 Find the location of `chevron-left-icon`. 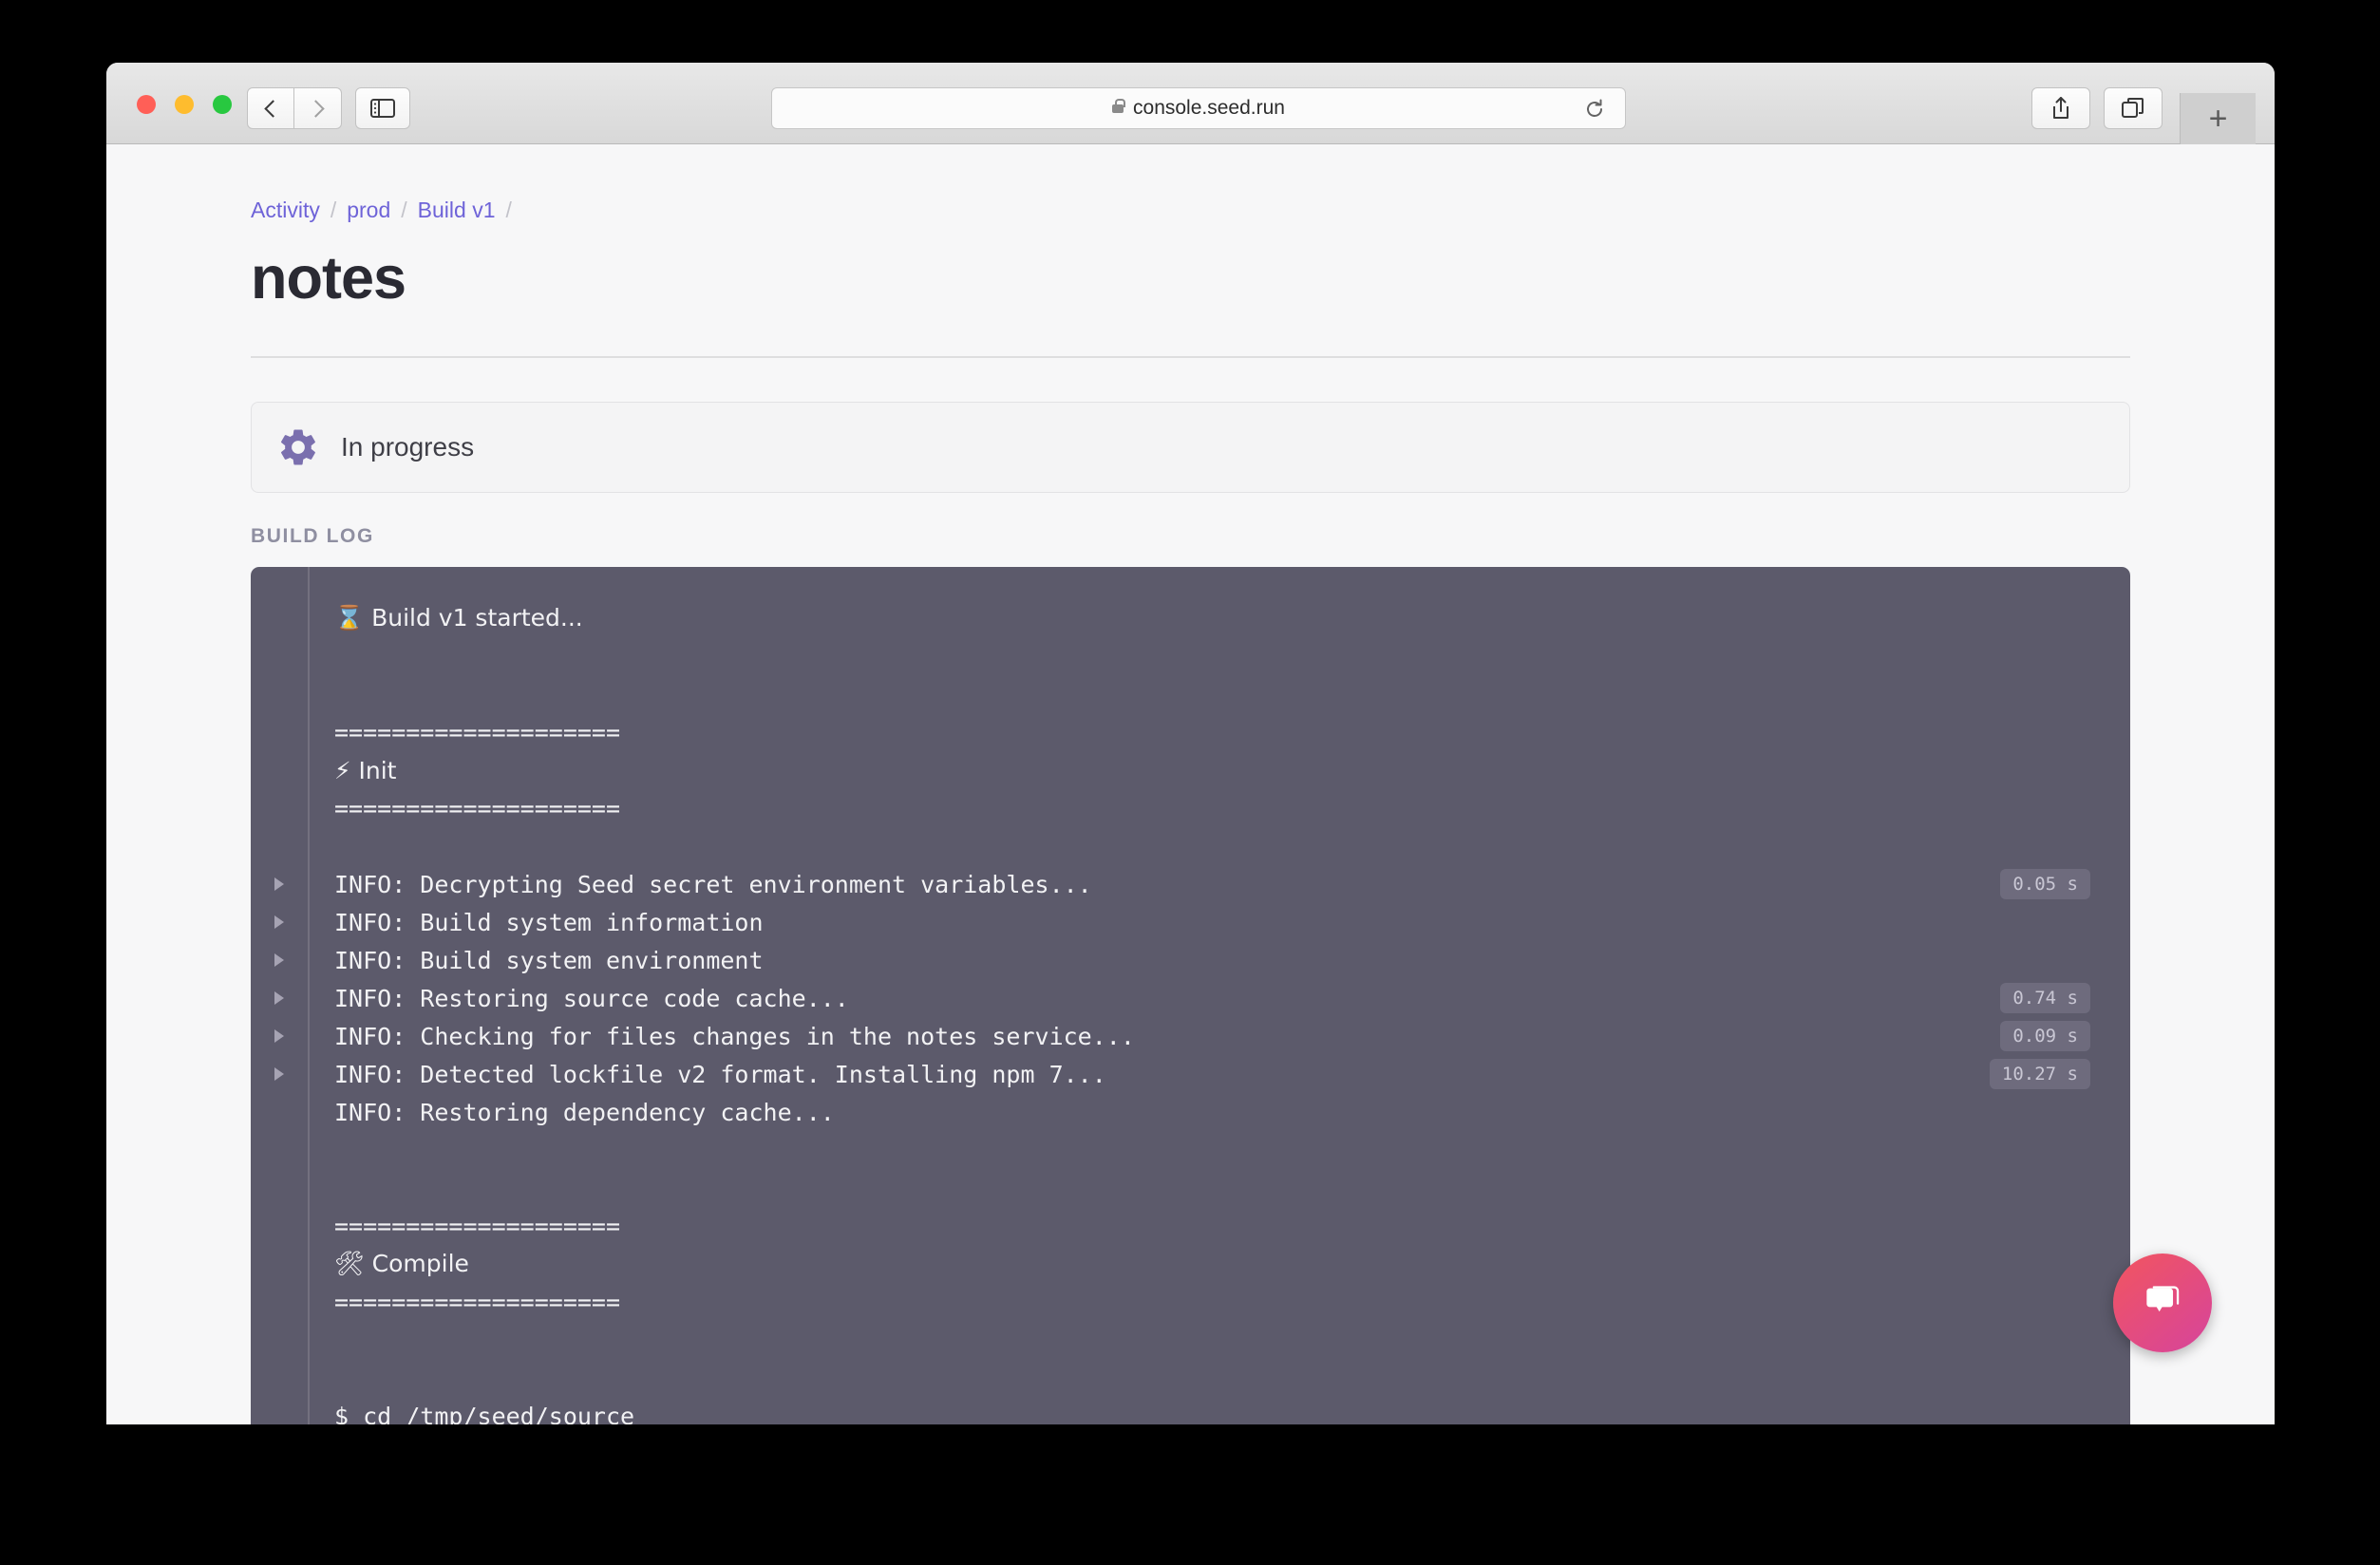

chevron-left-icon is located at coordinates (273, 108).